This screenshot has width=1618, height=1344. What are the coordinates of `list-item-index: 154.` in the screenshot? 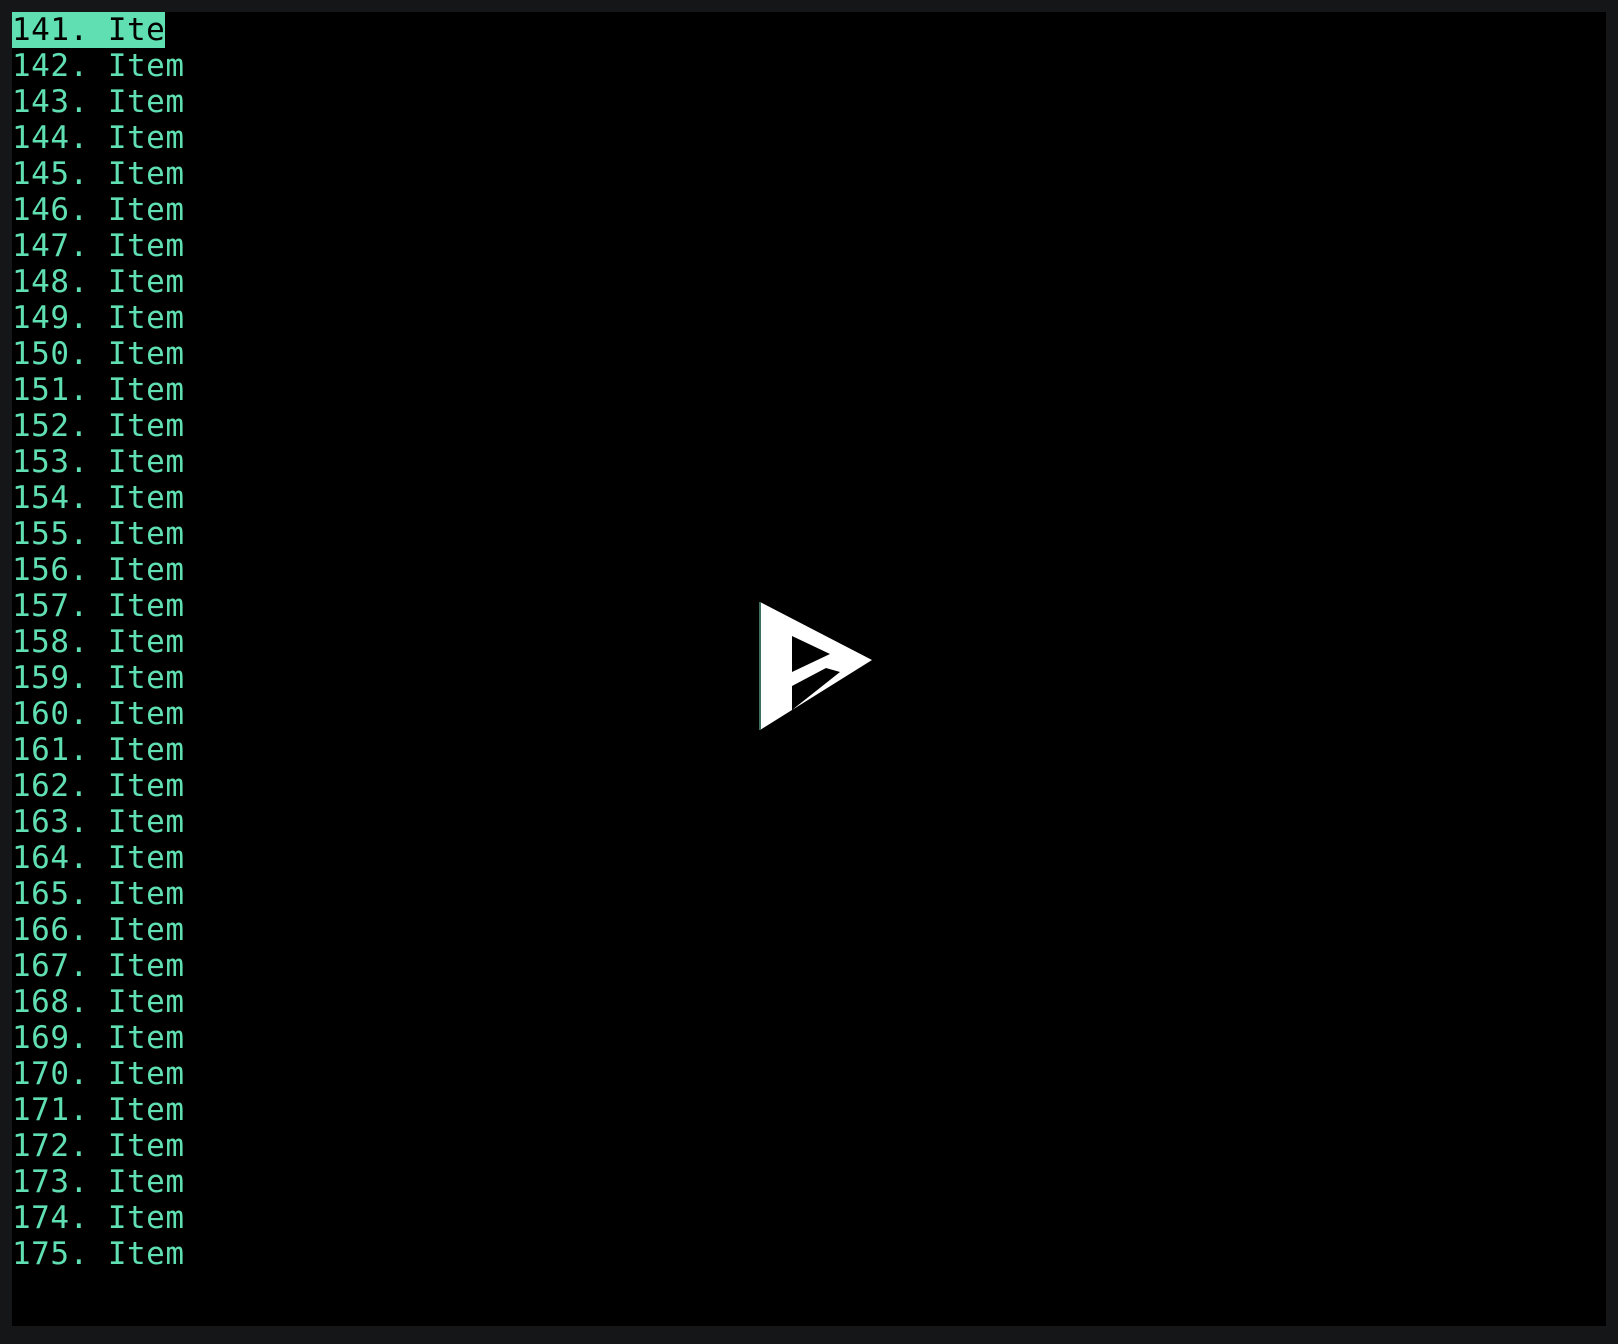 It's located at (50, 498).